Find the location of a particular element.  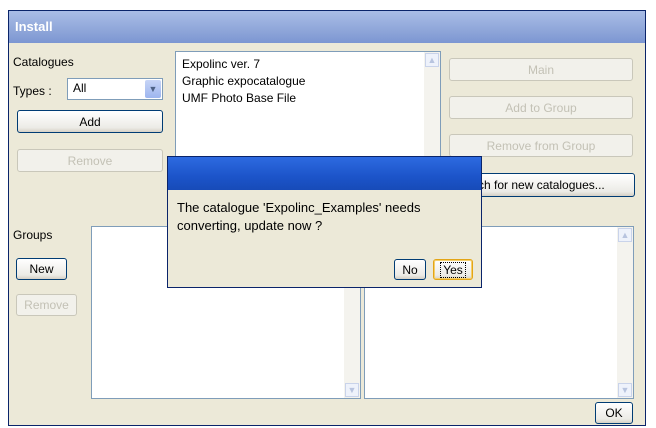

list-item: Expolinc ver. 7 is located at coordinates (308, 64).